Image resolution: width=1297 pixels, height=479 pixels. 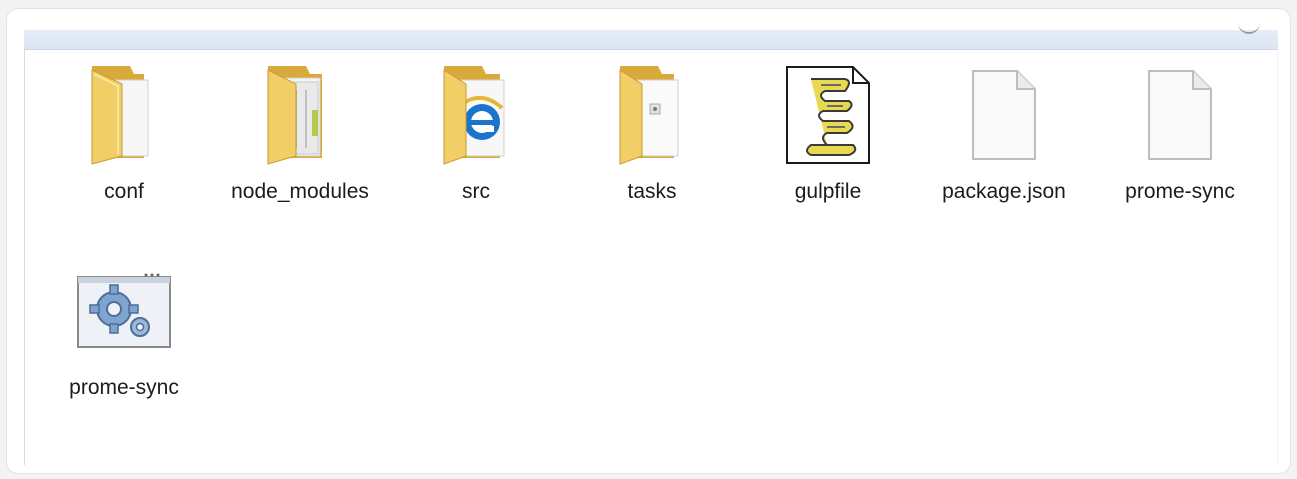 What do you see at coordinates (124, 310) in the screenshot?
I see `gear-icon` at bounding box center [124, 310].